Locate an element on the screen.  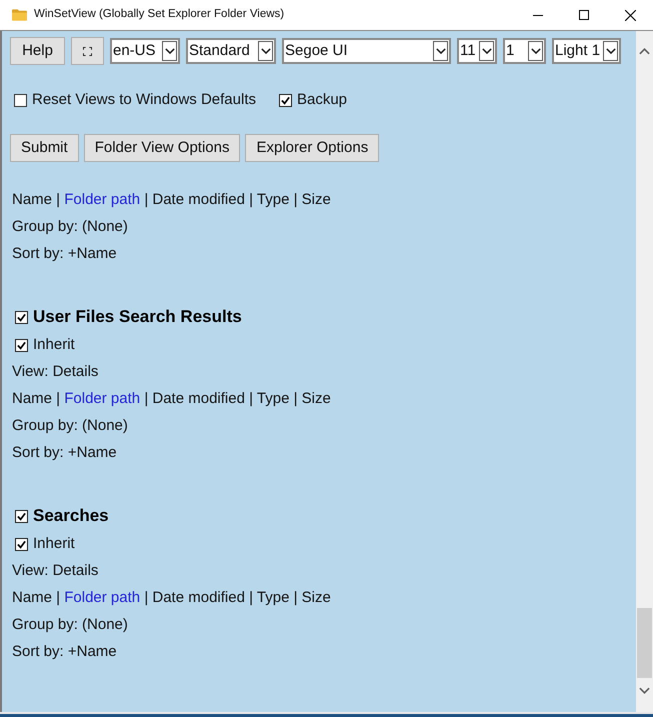
section-title: User Files Search Results is located at coordinates (137, 317).